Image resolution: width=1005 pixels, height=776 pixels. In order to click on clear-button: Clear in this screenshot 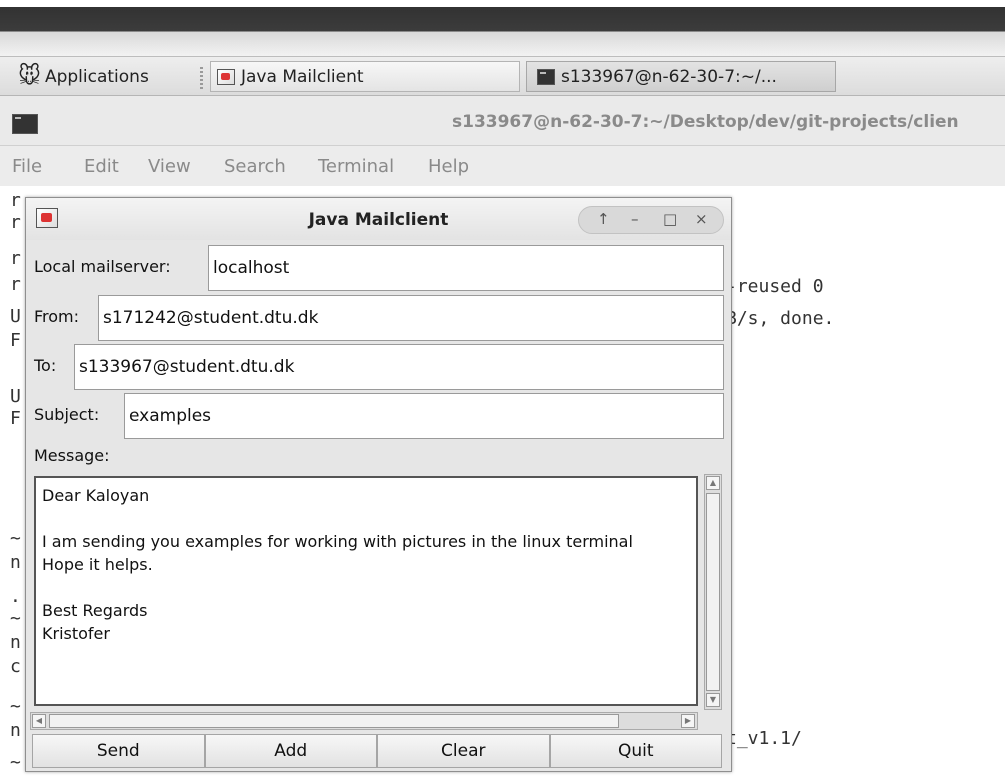, I will do `click(463, 751)`.